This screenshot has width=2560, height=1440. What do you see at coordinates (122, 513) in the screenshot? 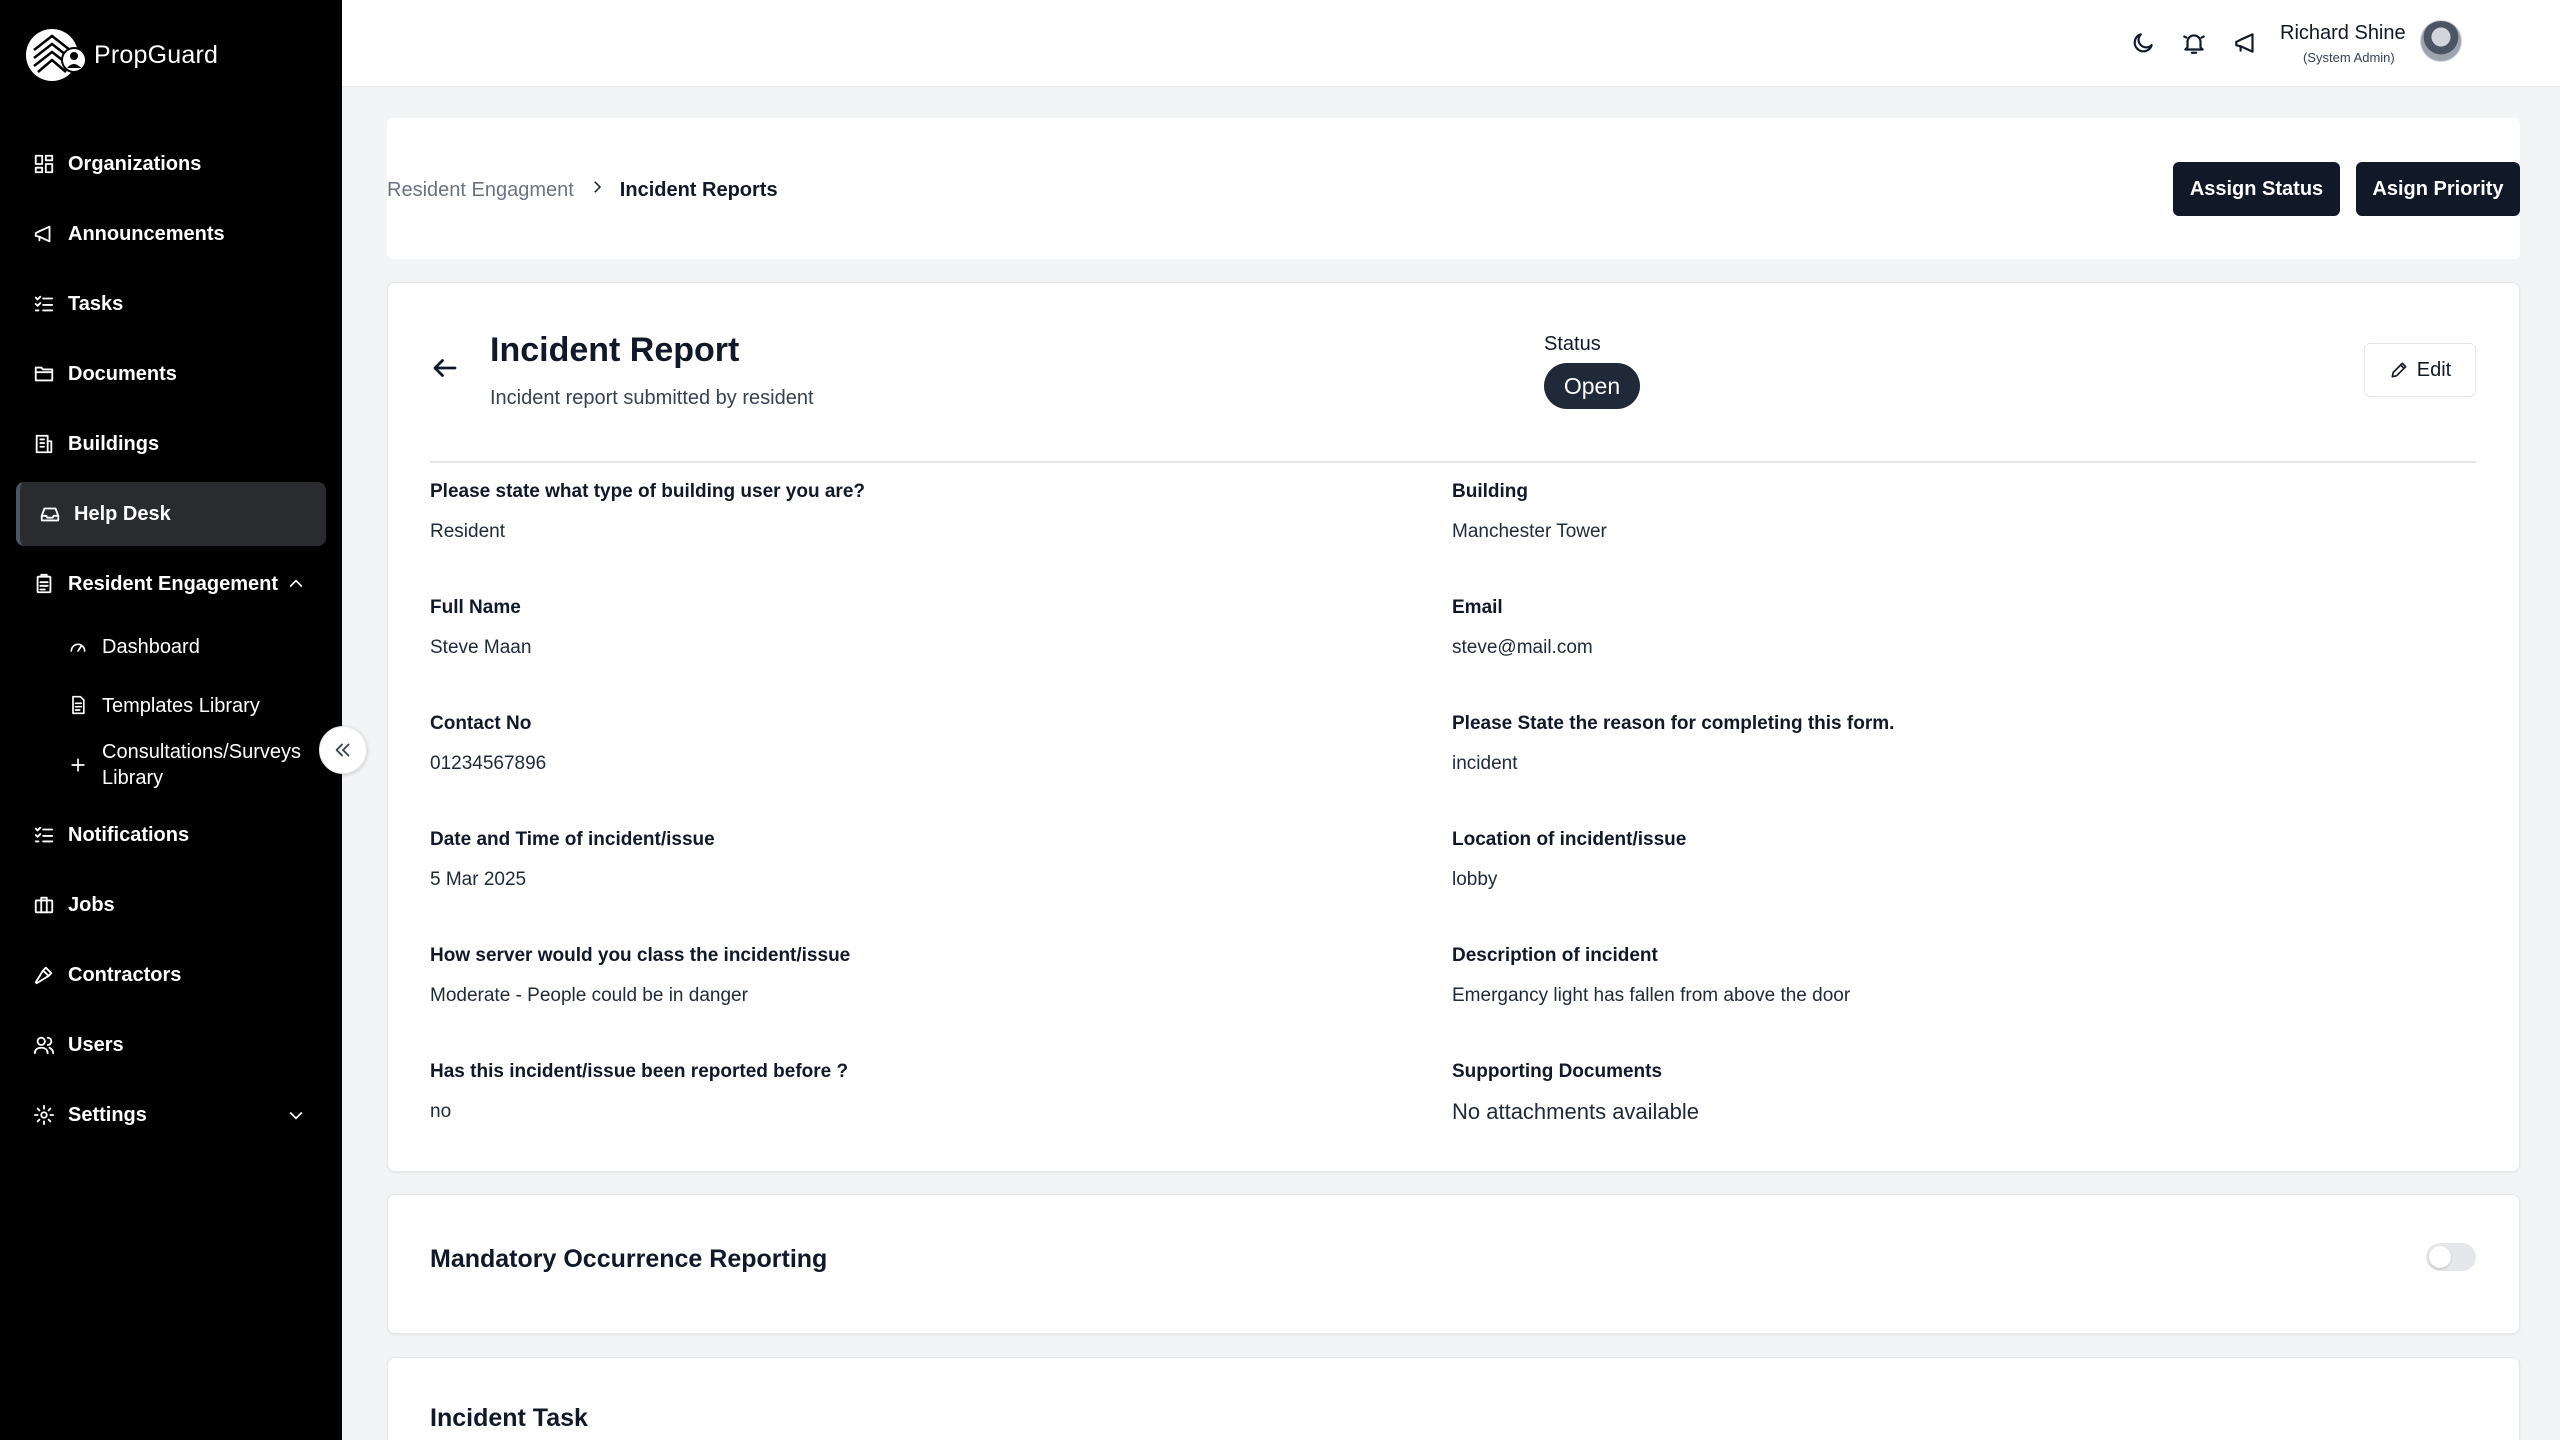
I see `sidebar-item-label: Help Desk` at bounding box center [122, 513].